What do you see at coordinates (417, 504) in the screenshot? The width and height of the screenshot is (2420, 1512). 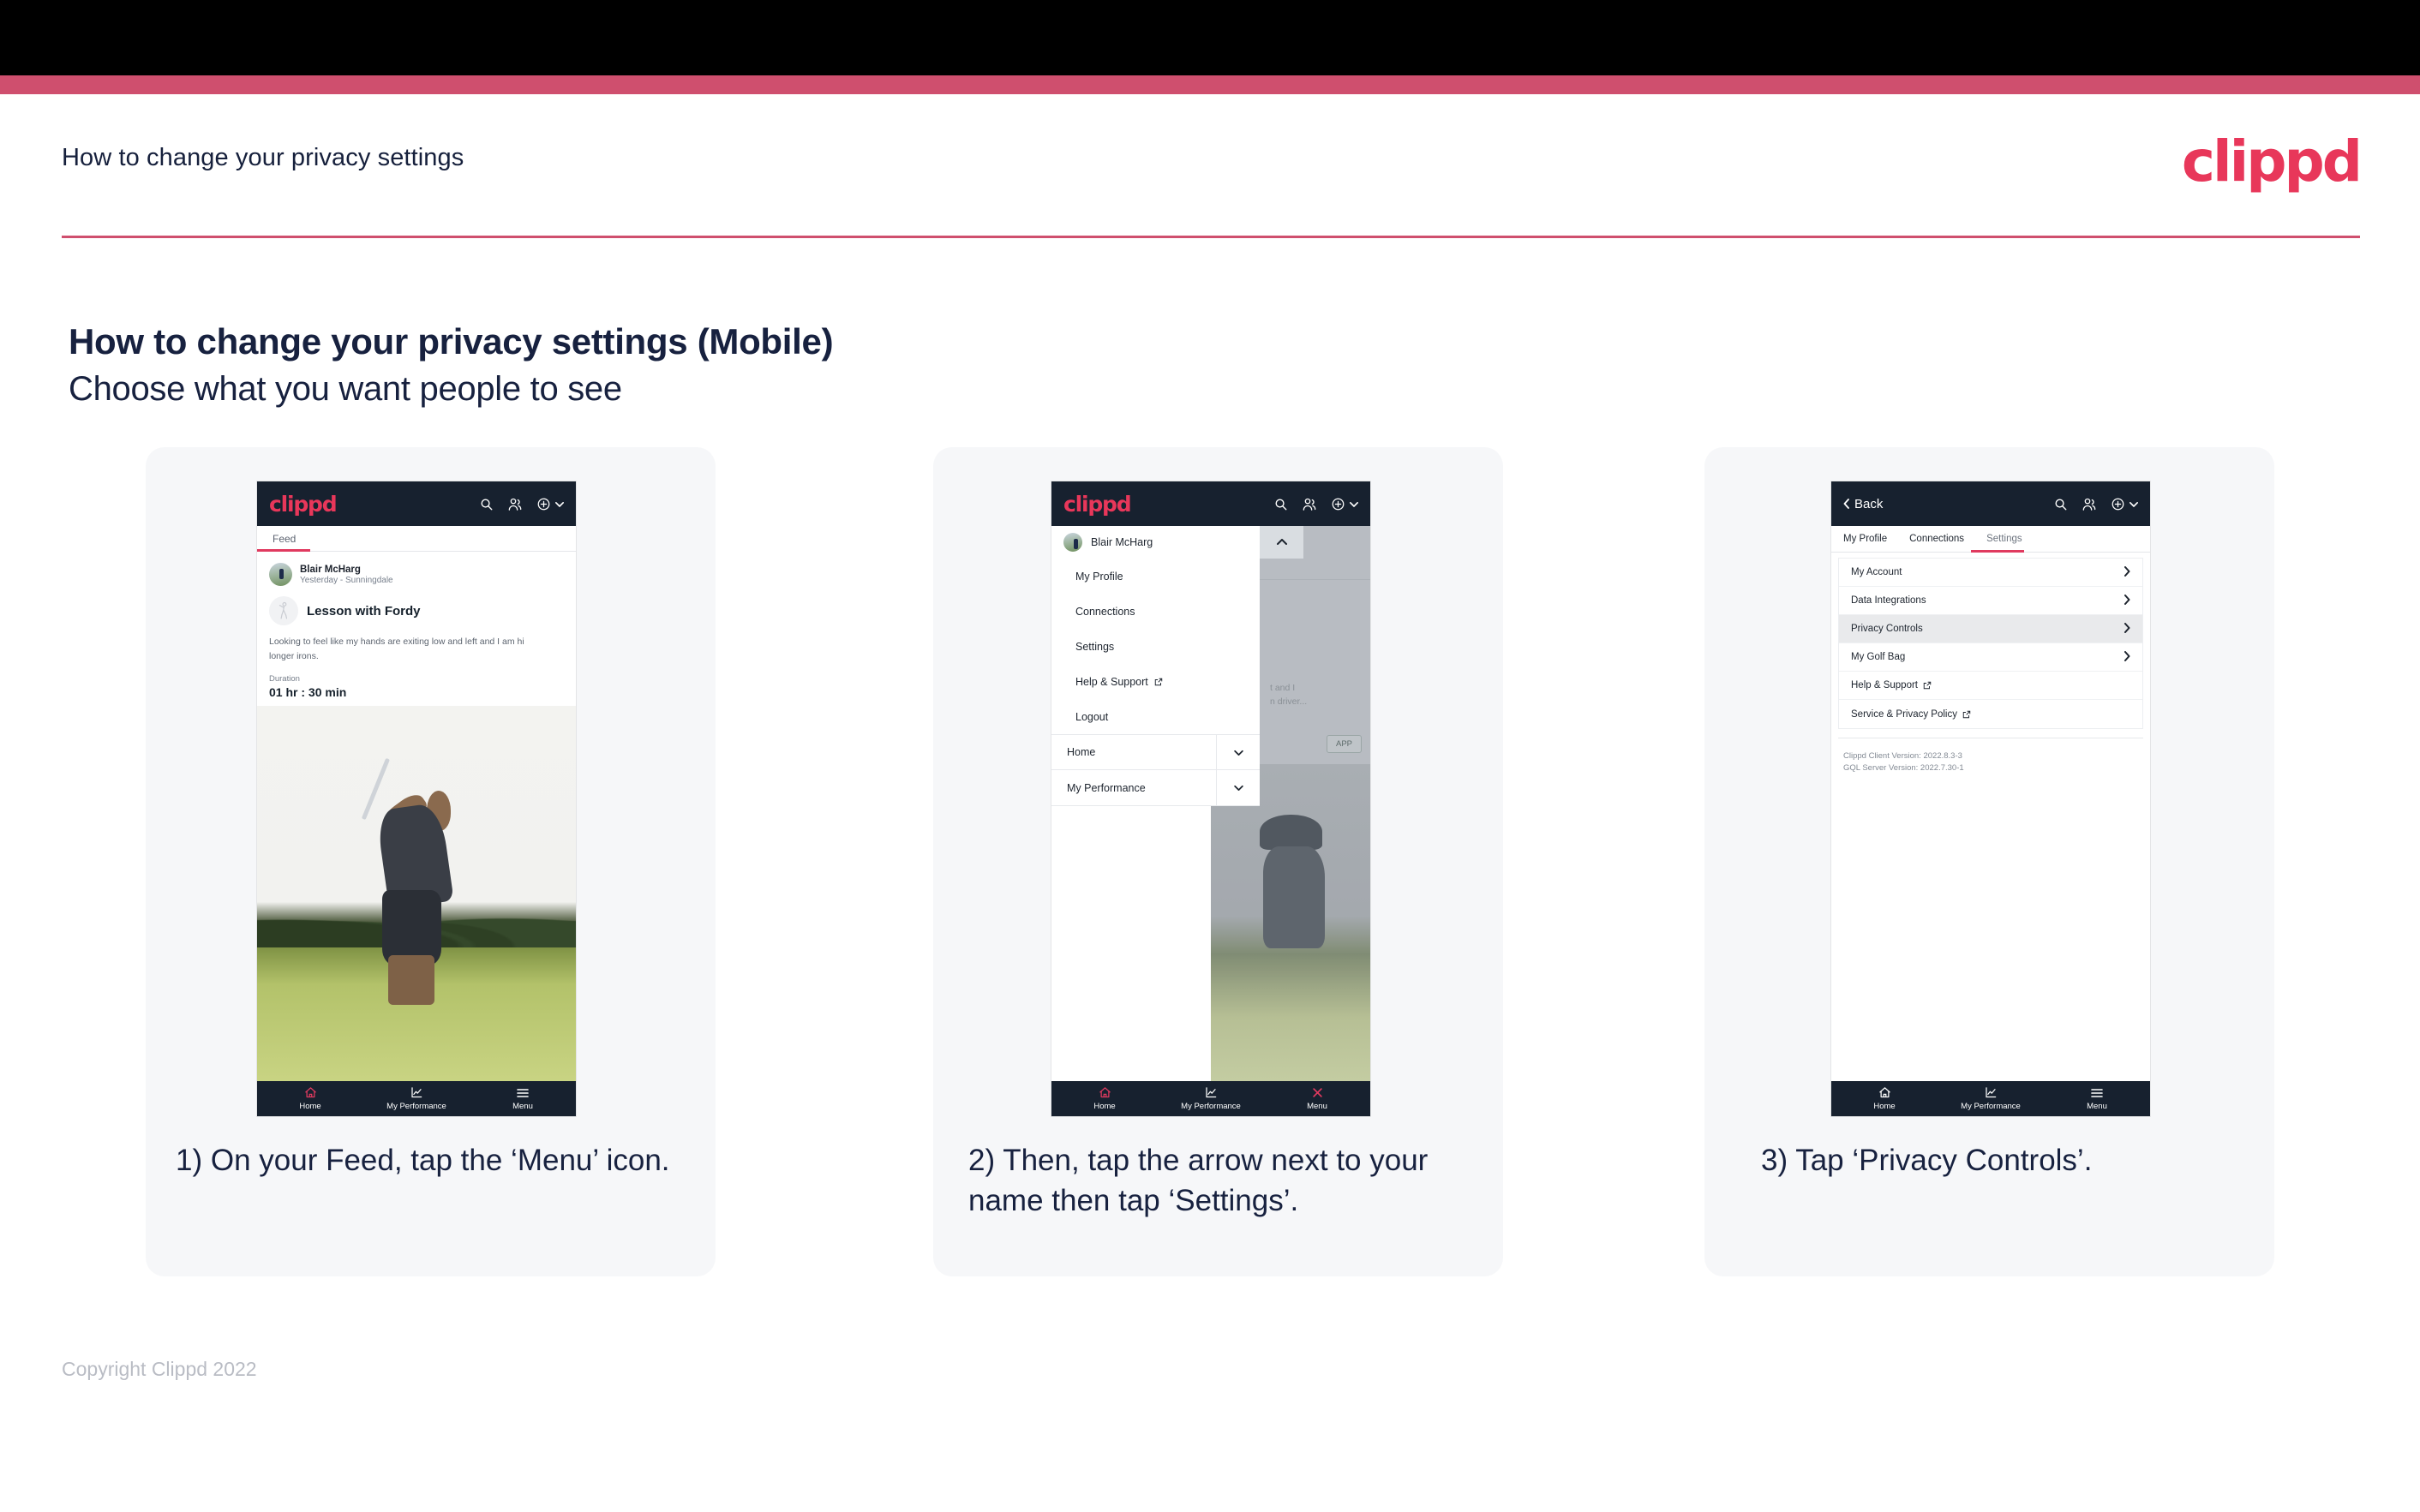 I see `phone1-appbar: clippd` at bounding box center [417, 504].